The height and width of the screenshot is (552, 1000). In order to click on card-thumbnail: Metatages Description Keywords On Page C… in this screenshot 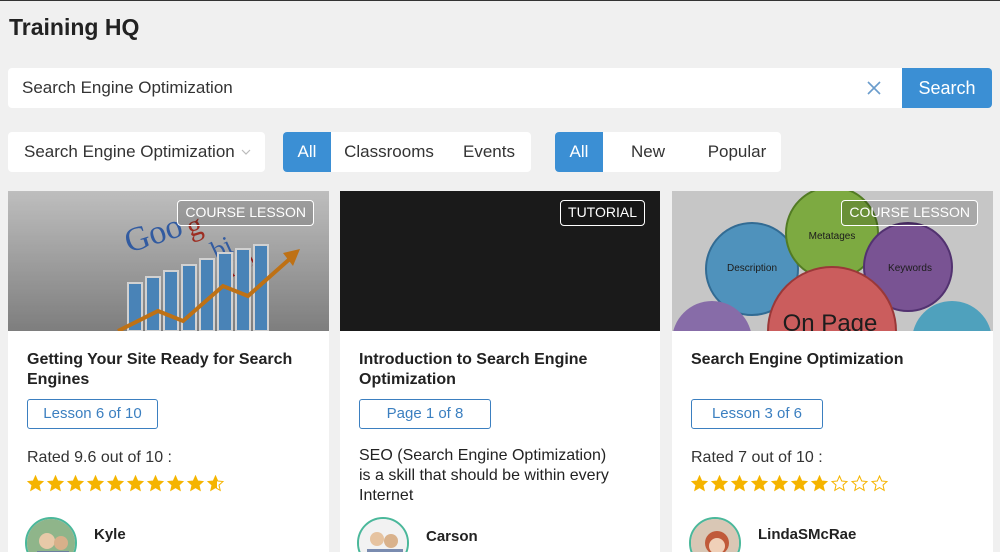, I will do `click(832, 261)`.